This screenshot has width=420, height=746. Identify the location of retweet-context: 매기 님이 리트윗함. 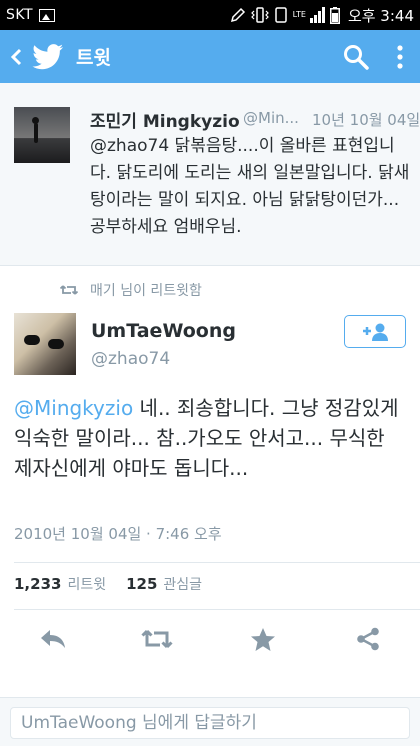
(131, 290).